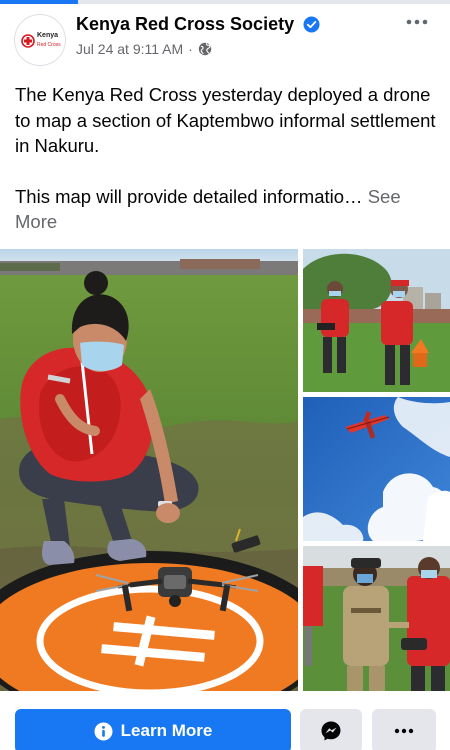 The width and height of the screenshot is (450, 750). I want to click on page-name-link: Kenya Red Cross Society, so click(185, 24).